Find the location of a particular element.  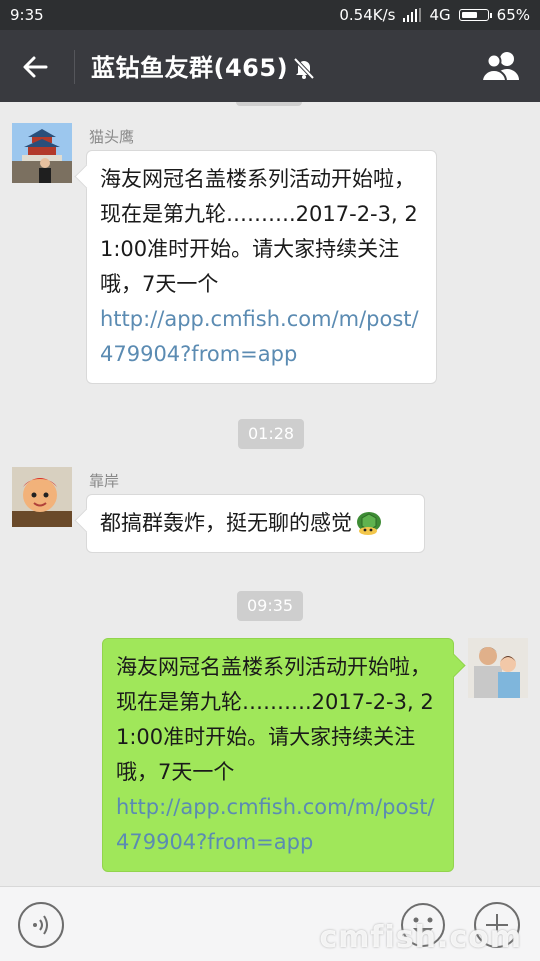

self-avatar is located at coordinates (498, 668).